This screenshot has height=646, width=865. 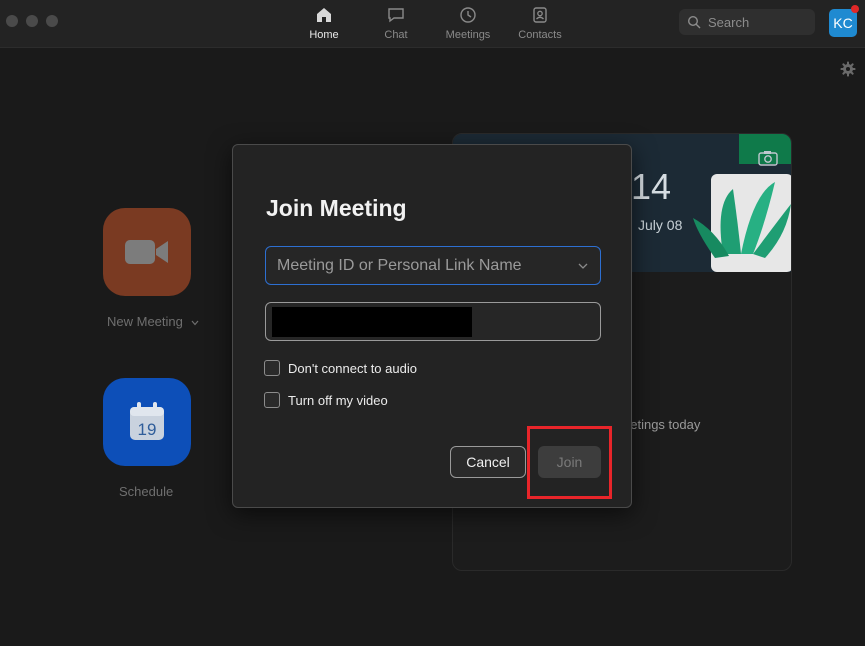 I want to click on minimize-window-button, so click(x=32, y=21).